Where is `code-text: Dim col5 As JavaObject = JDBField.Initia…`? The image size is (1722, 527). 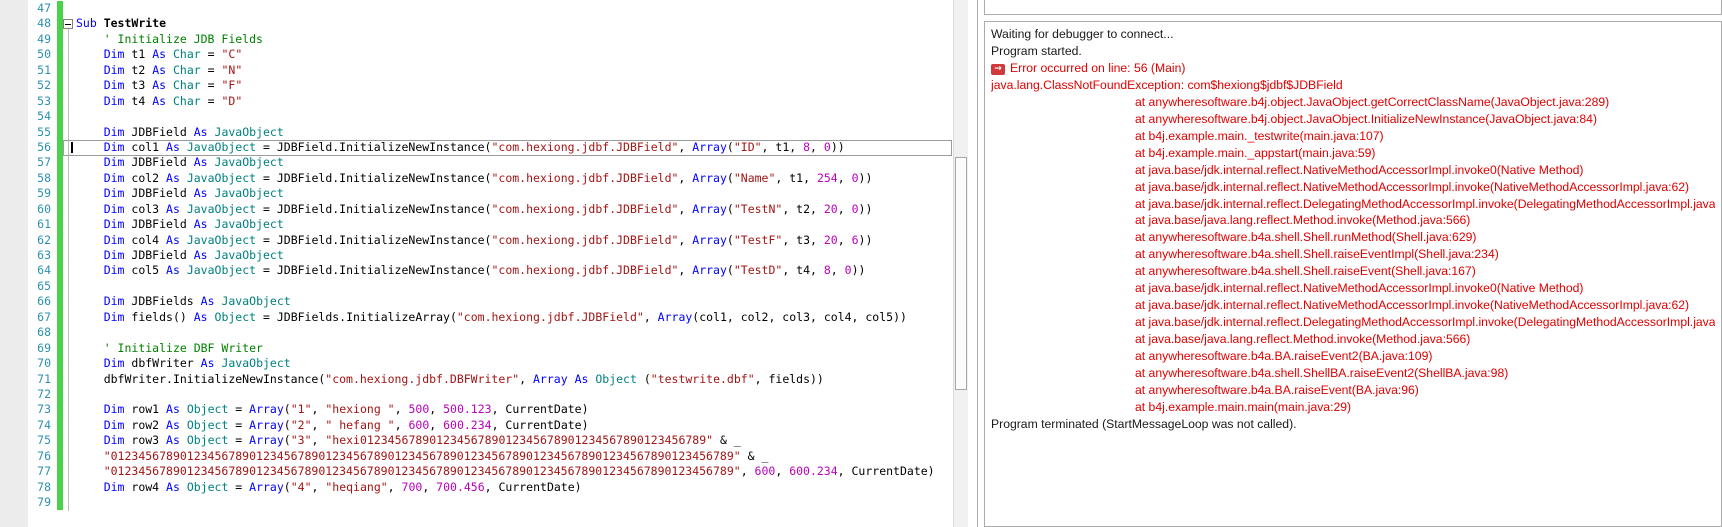 code-text: Dim col5 As JavaObject = JDBField.Initia… is located at coordinates (508, 270).